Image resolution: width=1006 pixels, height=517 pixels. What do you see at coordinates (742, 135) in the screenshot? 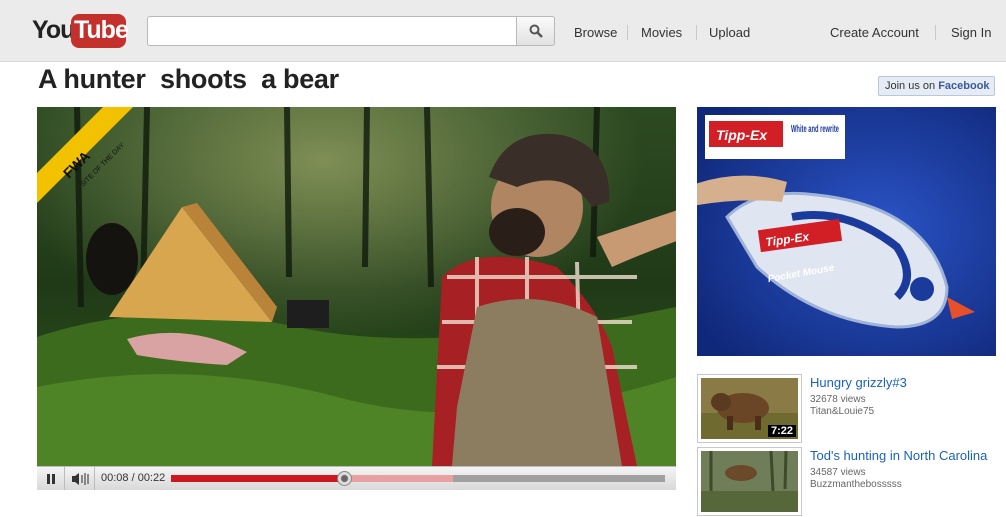
I see `ad-brand: Tipp-Ex` at bounding box center [742, 135].